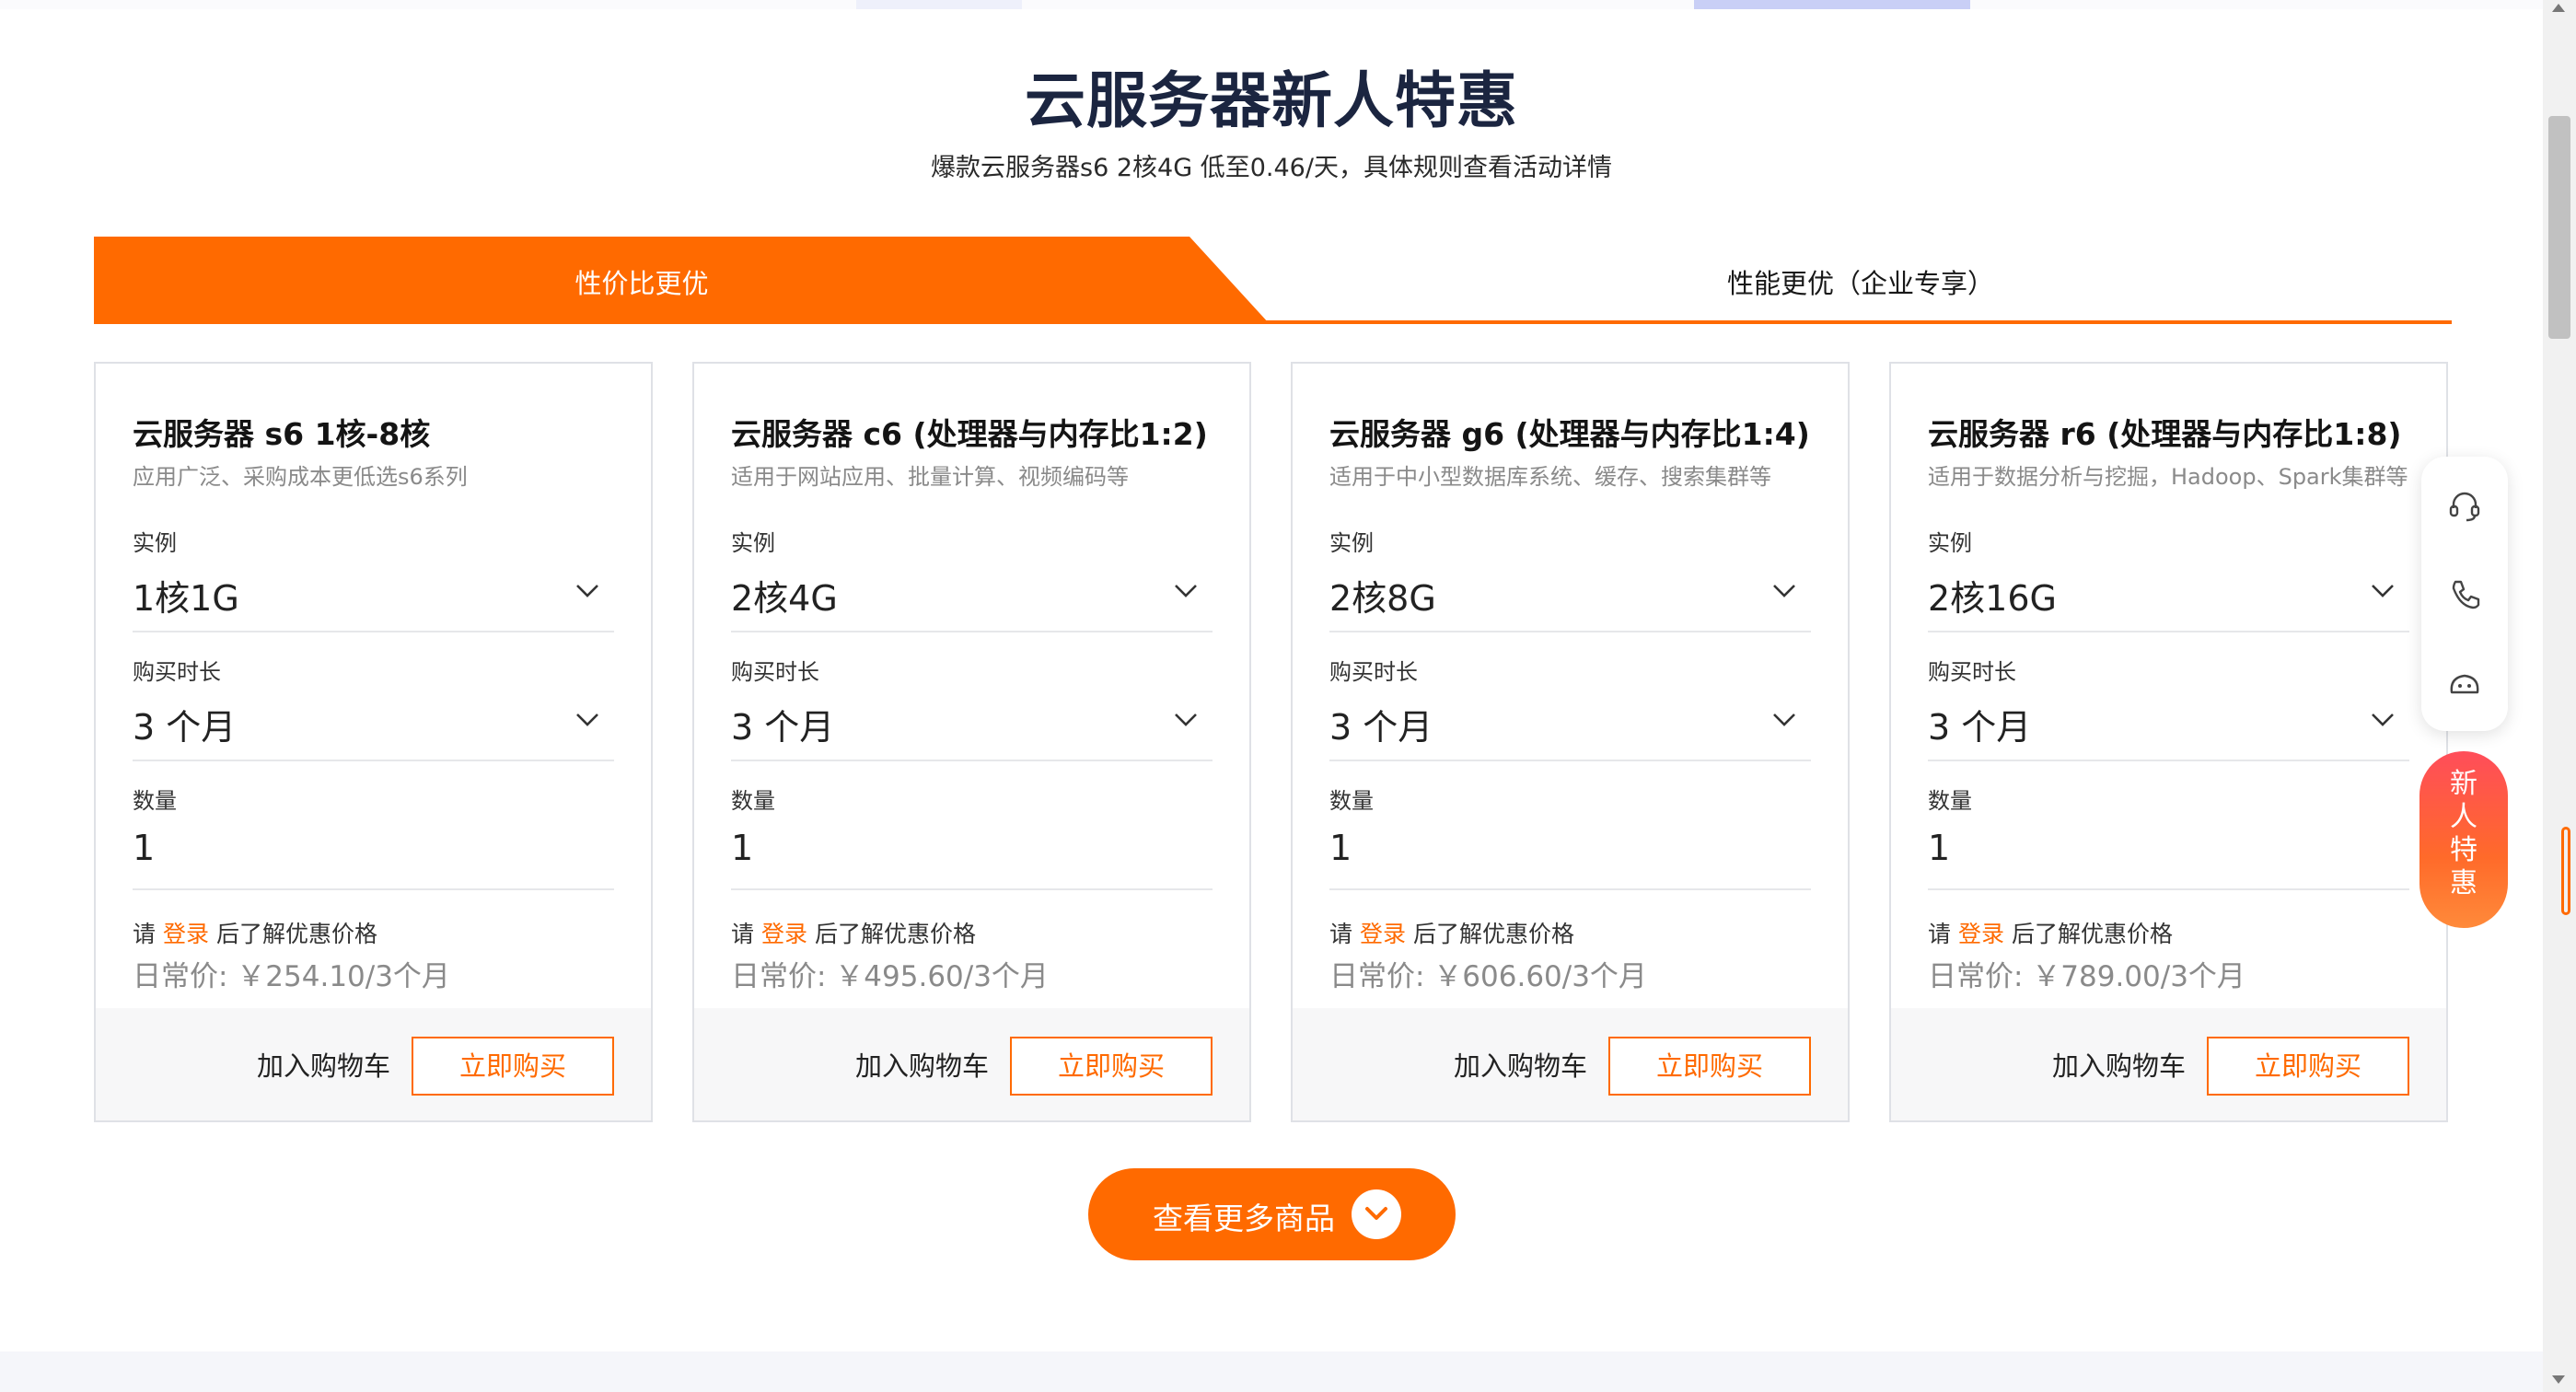 This screenshot has width=2576, height=1392. Describe the element at coordinates (291, 976) in the screenshot. I see `regular-price: 日常价: ￥254.10/3个月` at that location.